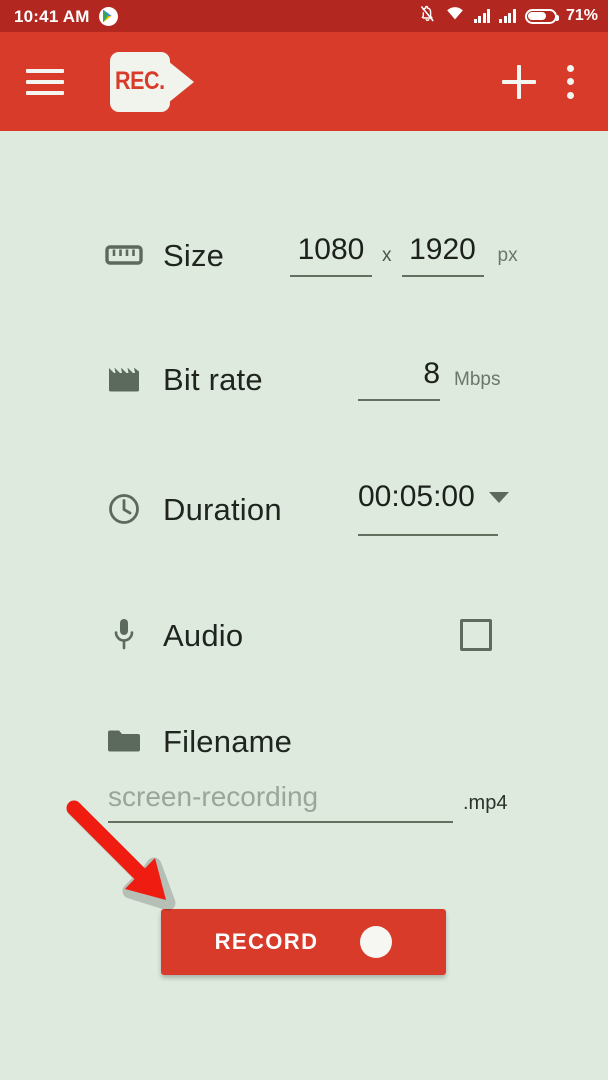  I want to click on bell-off-icon, so click(427, 16).